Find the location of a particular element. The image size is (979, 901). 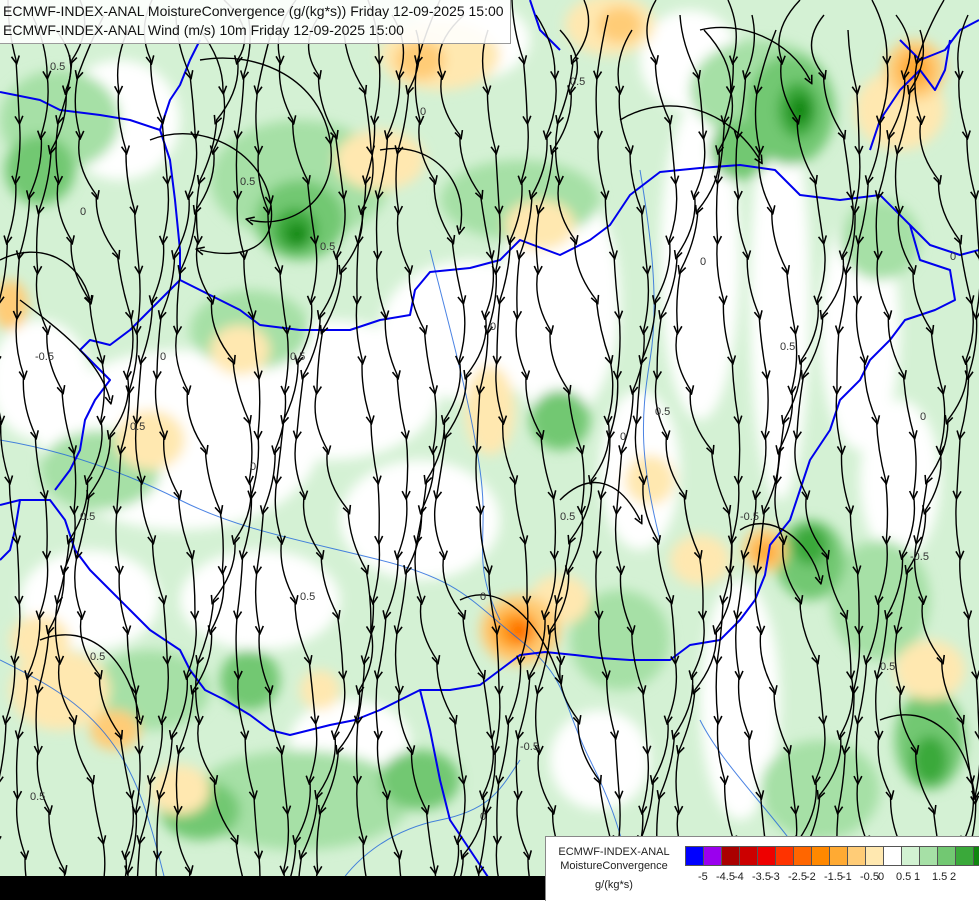

legend-tick: 0.5 is located at coordinates (904, 877).